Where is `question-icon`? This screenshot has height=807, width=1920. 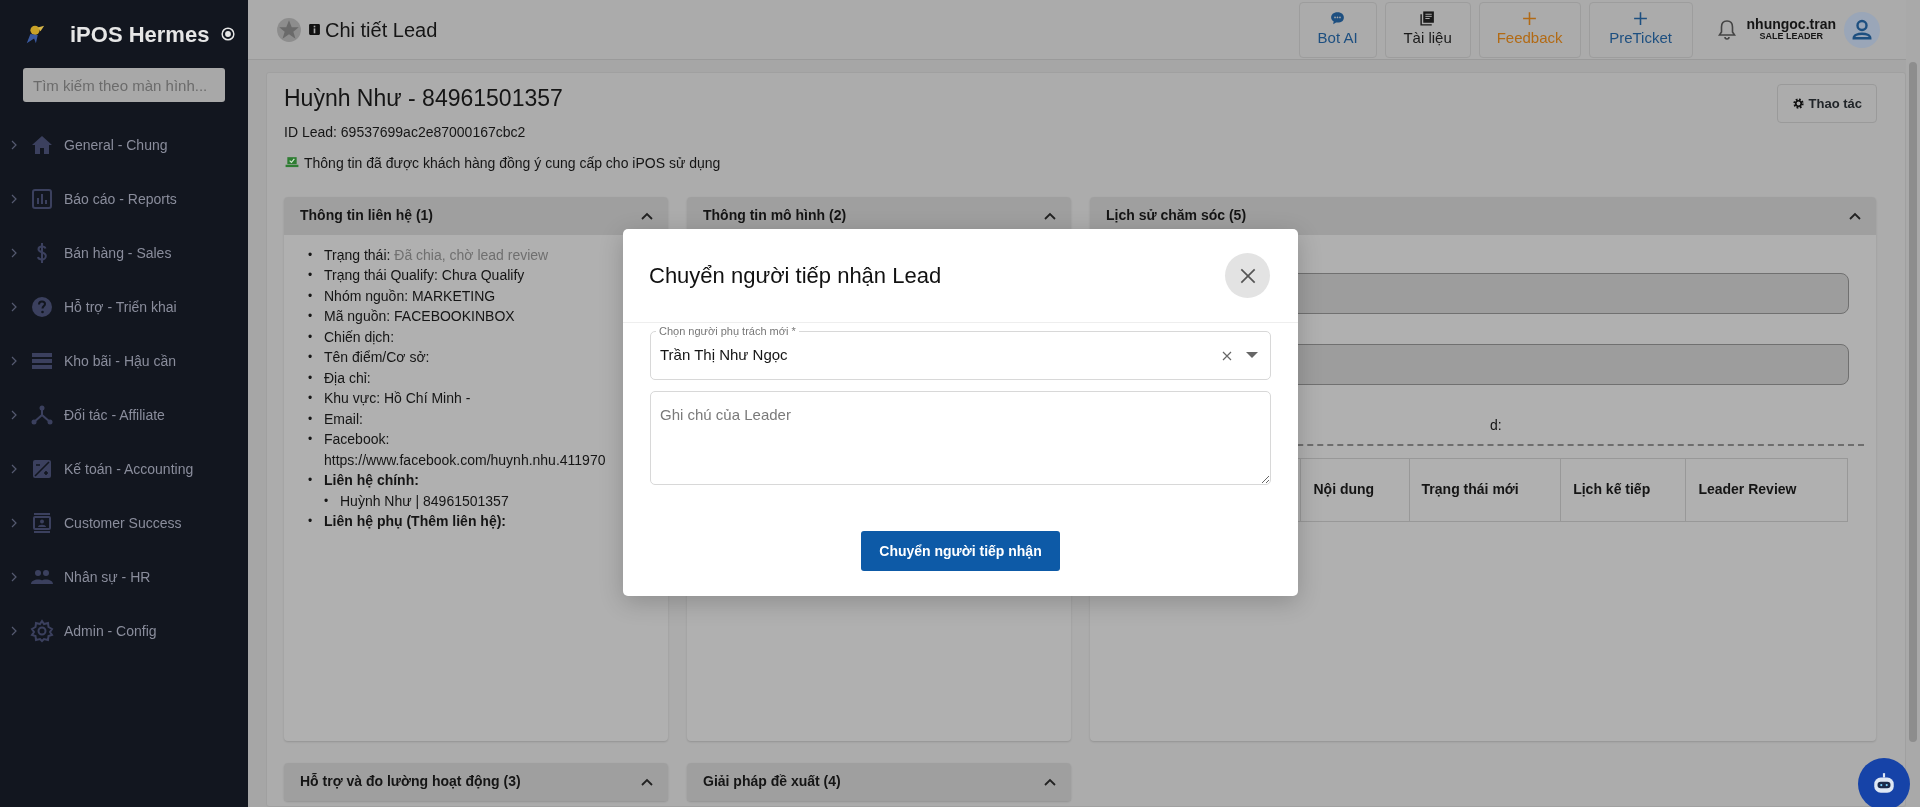 question-icon is located at coordinates (42, 307).